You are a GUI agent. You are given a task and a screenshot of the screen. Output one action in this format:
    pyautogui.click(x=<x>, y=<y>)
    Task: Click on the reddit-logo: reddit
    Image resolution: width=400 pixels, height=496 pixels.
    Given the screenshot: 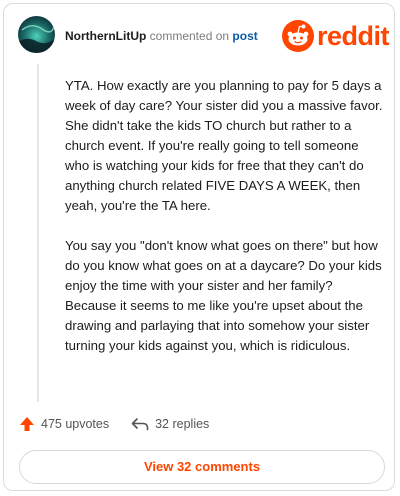 What is the action you would take?
    pyautogui.click(x=336, y=36)
    